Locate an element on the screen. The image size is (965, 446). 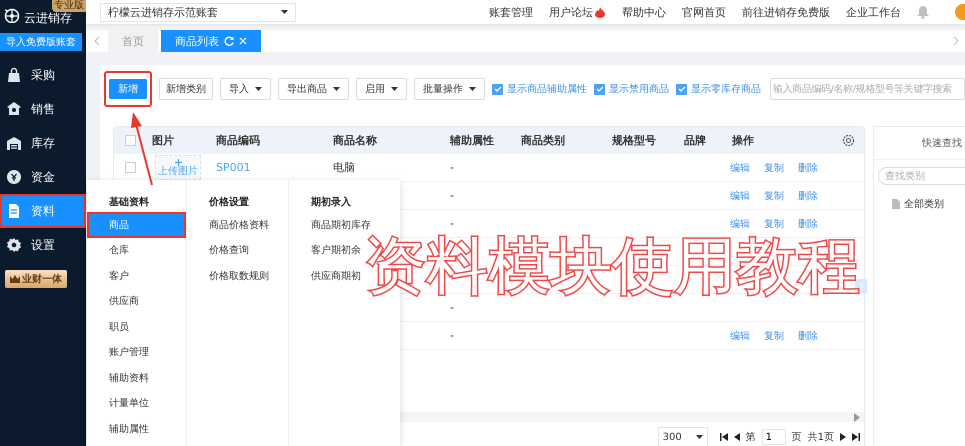
checkbox-label: 显示零库存商品 is located at coordinates (726, 89).